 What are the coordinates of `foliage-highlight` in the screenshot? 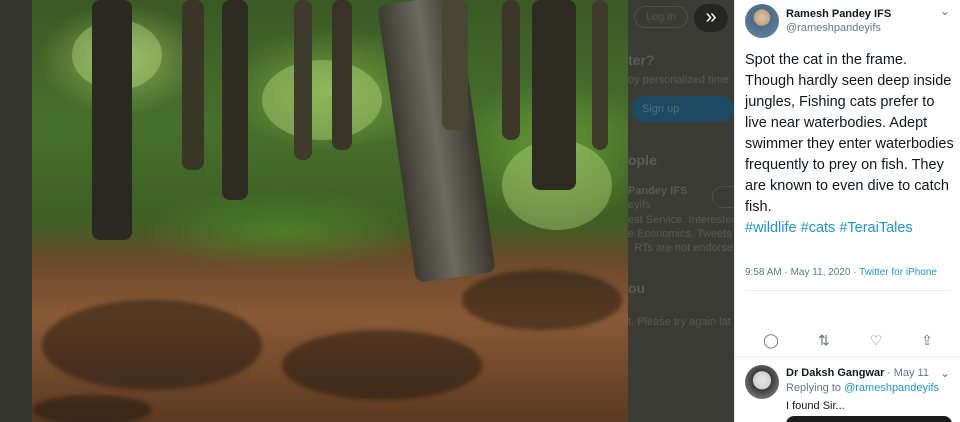 It's located at (322, 100).